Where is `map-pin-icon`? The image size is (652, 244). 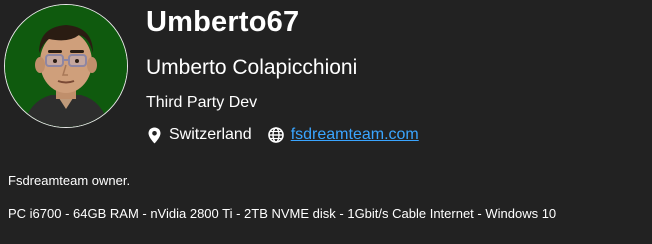 map-pin-icon is located at coordinates (154, 135).